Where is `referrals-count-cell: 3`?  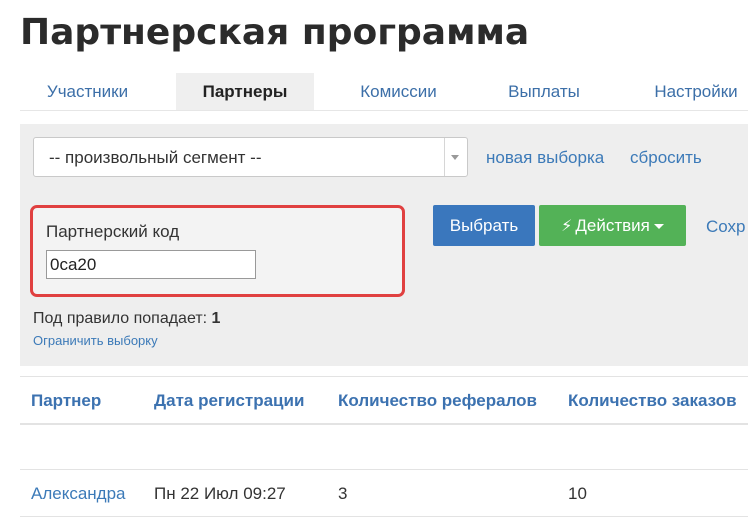 referrals-count-cell: 3 is located at coordinates (343, 493).